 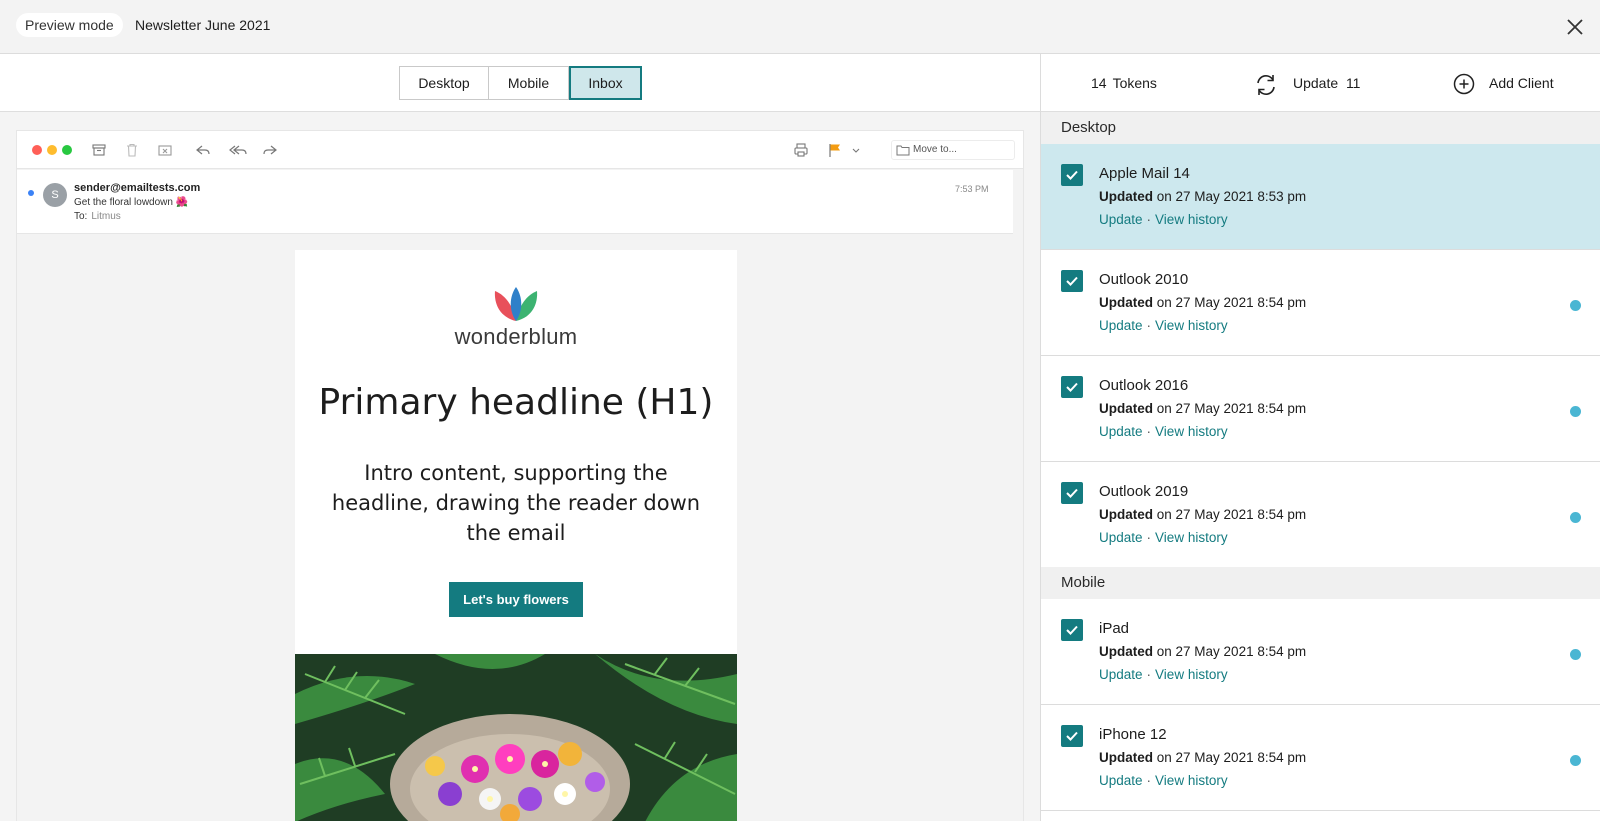 I want to click on tab-mobile: Mobile, so click(x=529, y=83).